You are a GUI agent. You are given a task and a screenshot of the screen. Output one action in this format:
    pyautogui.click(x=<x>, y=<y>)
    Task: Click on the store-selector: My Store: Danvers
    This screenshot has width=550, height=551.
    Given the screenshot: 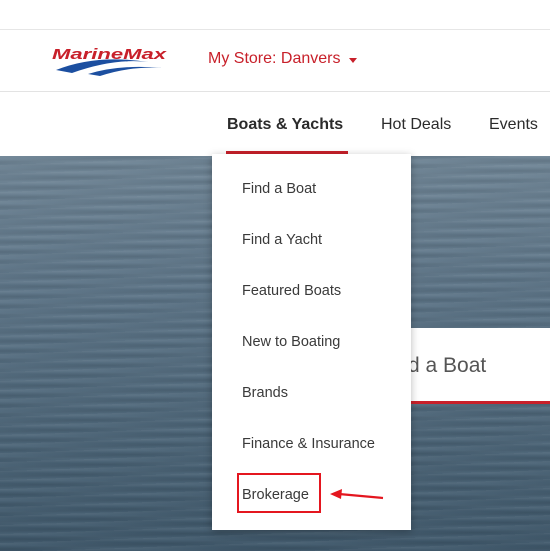 What is the action you would take?
    pyautogui.click(x=283, y=59)
    